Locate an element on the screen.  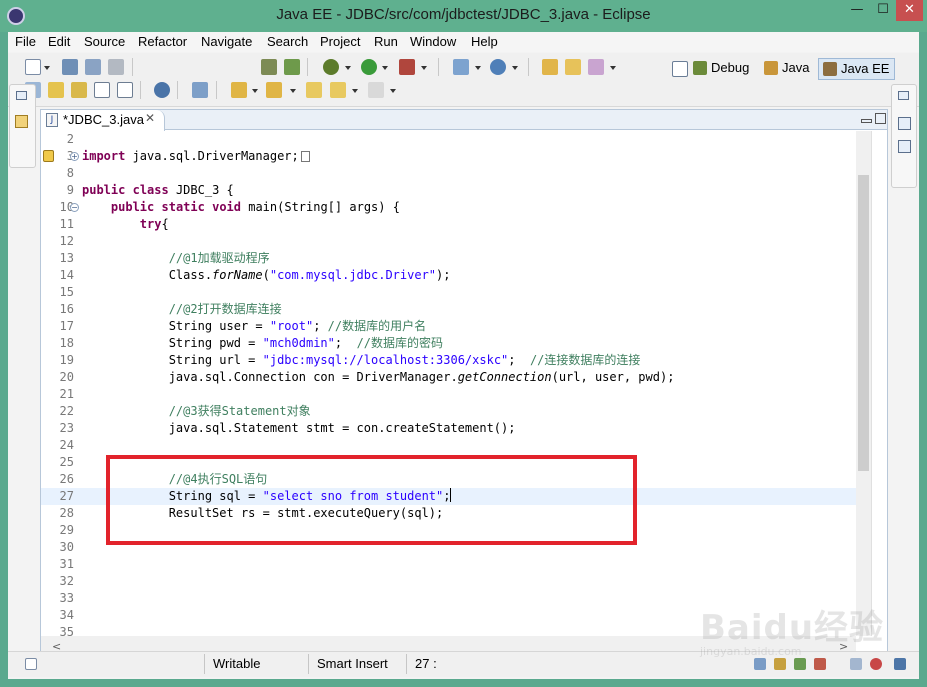
show-whitespace-icon is located at coordinates (125, 90).